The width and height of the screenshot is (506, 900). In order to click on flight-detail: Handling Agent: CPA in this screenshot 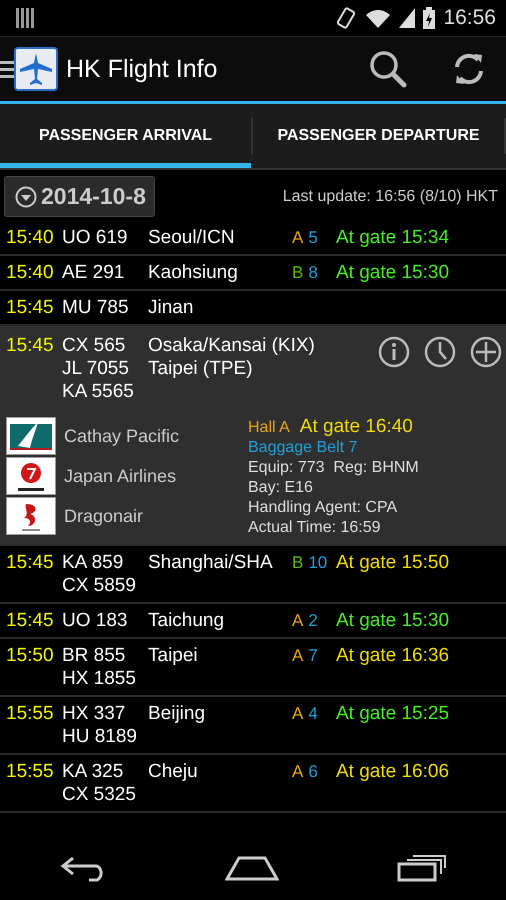, I will do `click(323, 508)`.